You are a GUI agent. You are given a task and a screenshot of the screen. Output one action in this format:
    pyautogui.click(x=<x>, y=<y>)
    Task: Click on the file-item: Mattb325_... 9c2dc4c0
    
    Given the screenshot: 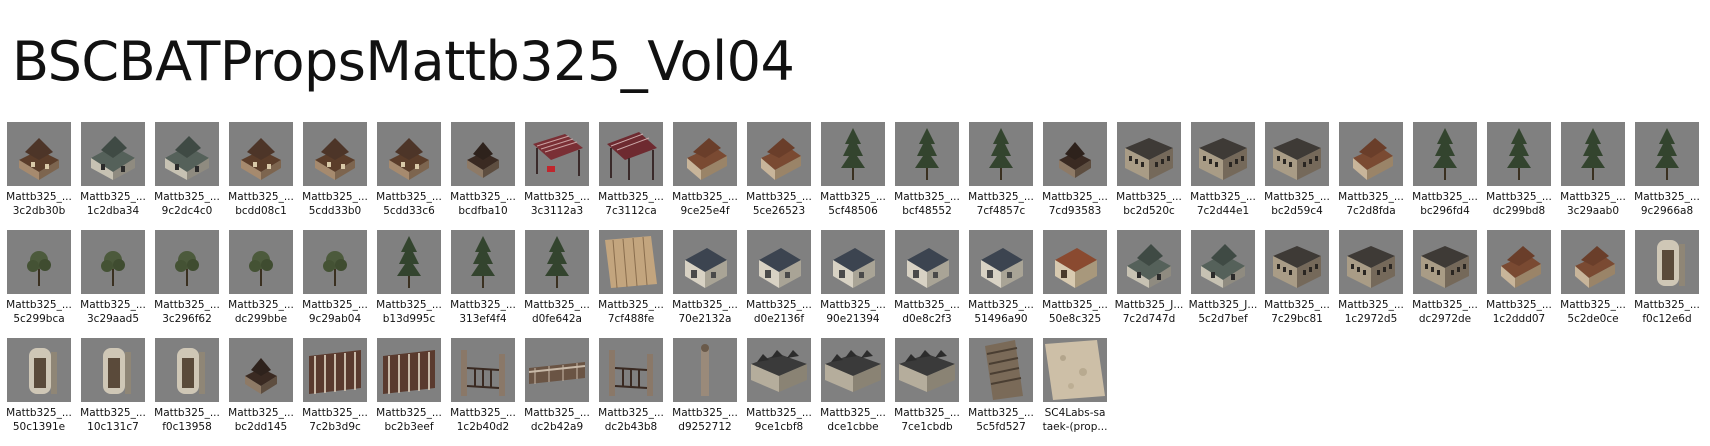 What is the action you would take?
    pyautogui.click(x=191, y=176)
    